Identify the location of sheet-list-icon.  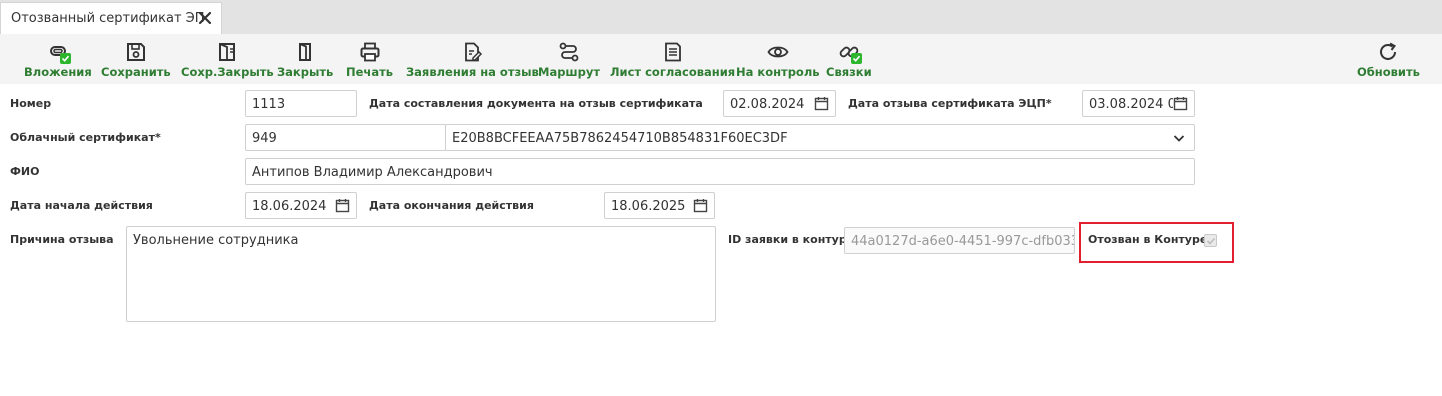
(673, 52).